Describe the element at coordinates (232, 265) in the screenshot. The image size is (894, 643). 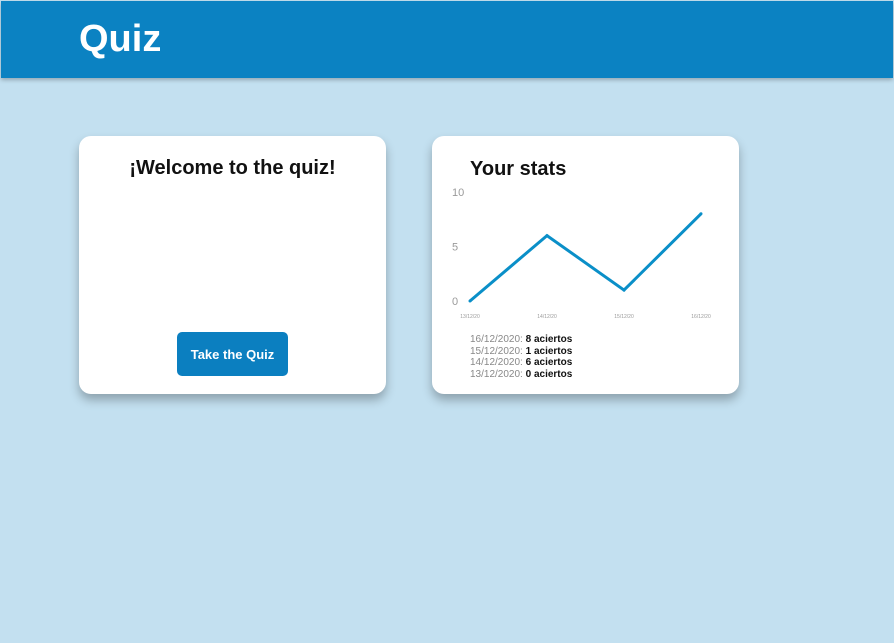
I see `welcome-card: ¡Welcome to the quiz! Take the Quiz` at that location.